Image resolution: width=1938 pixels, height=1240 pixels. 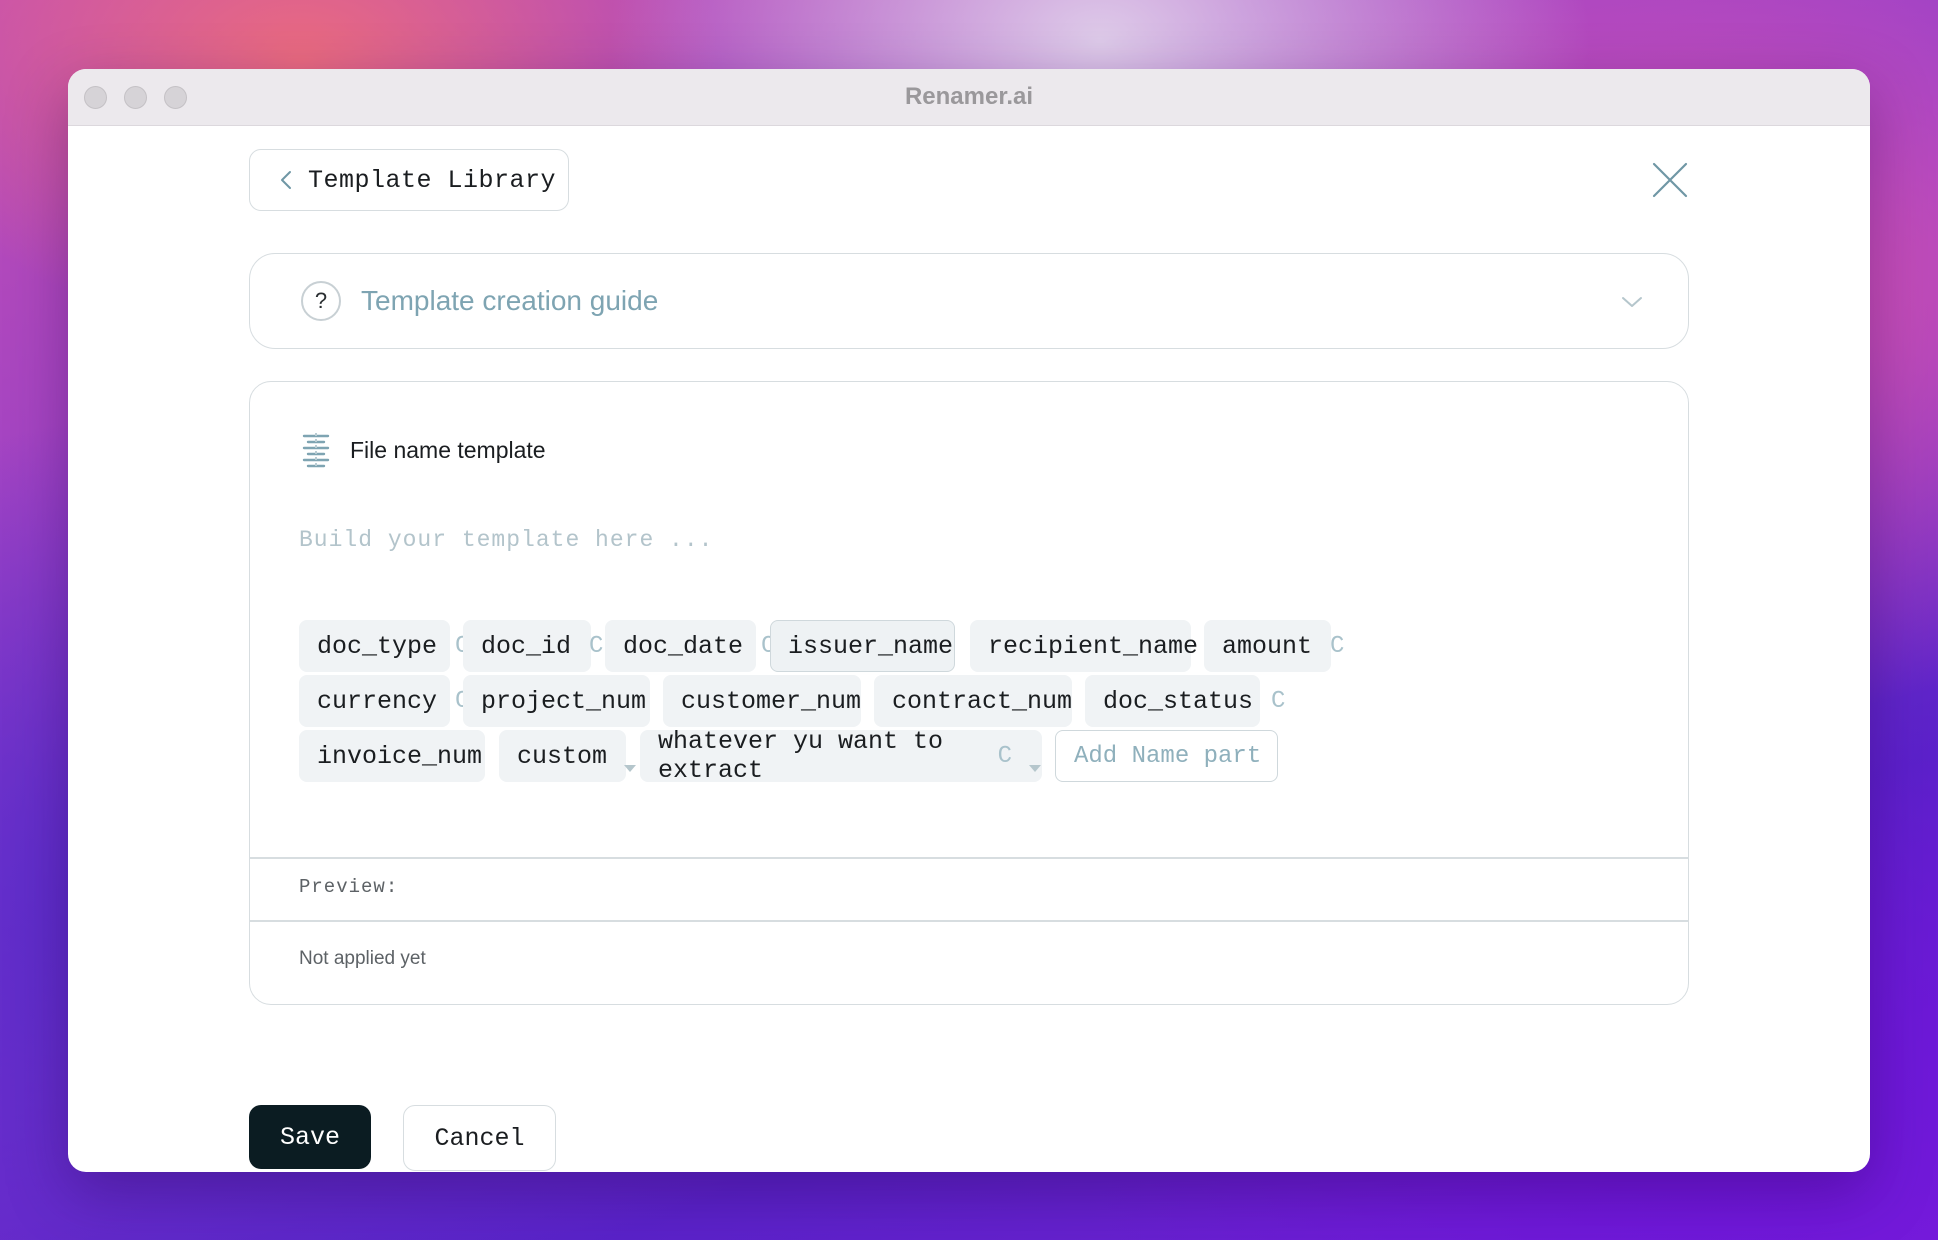 What do you see at coordinates (377, 646) in the screenshot?
I see `chip-label: doc_type` at bounding box center [377, 646].